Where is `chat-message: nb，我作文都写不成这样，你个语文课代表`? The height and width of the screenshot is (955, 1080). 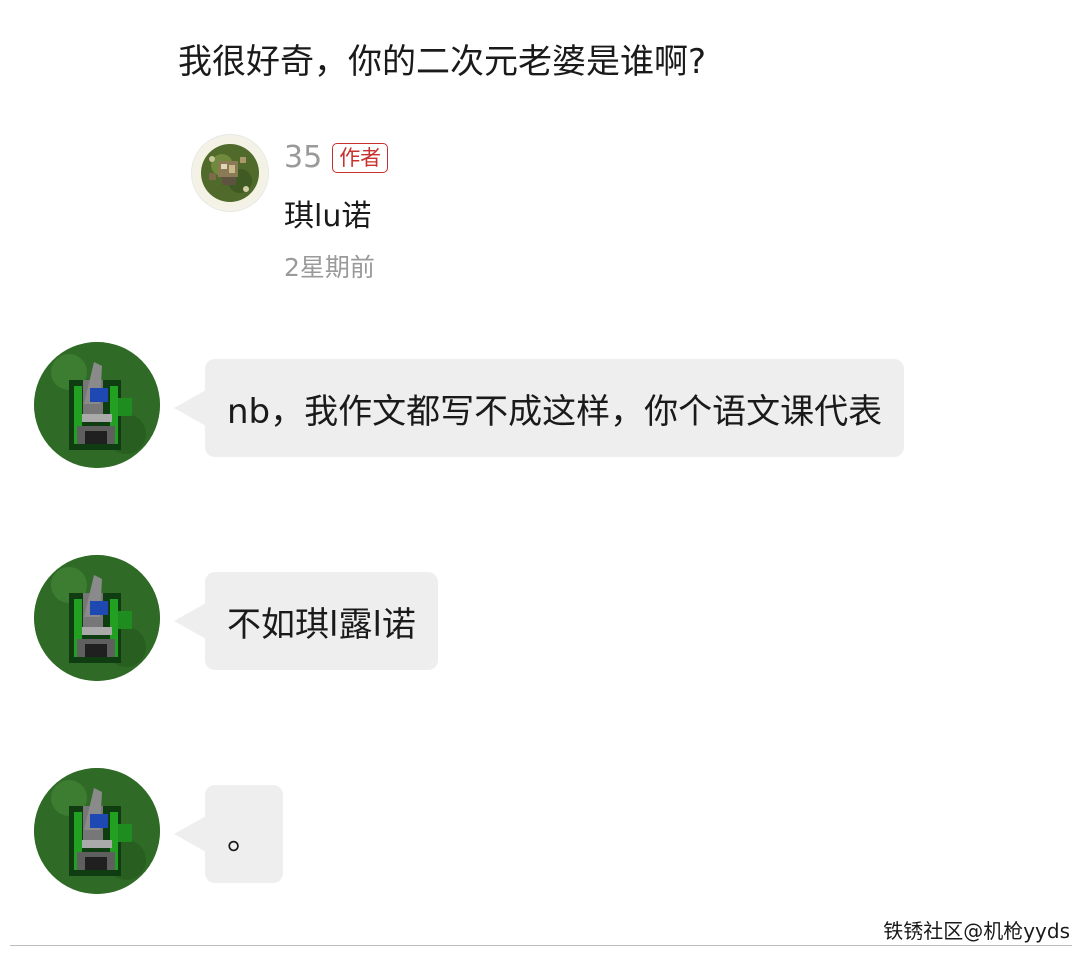
chat-message: nb，我作文都写不成这样，你个语文课代表 is located at coordinates (534, 407).